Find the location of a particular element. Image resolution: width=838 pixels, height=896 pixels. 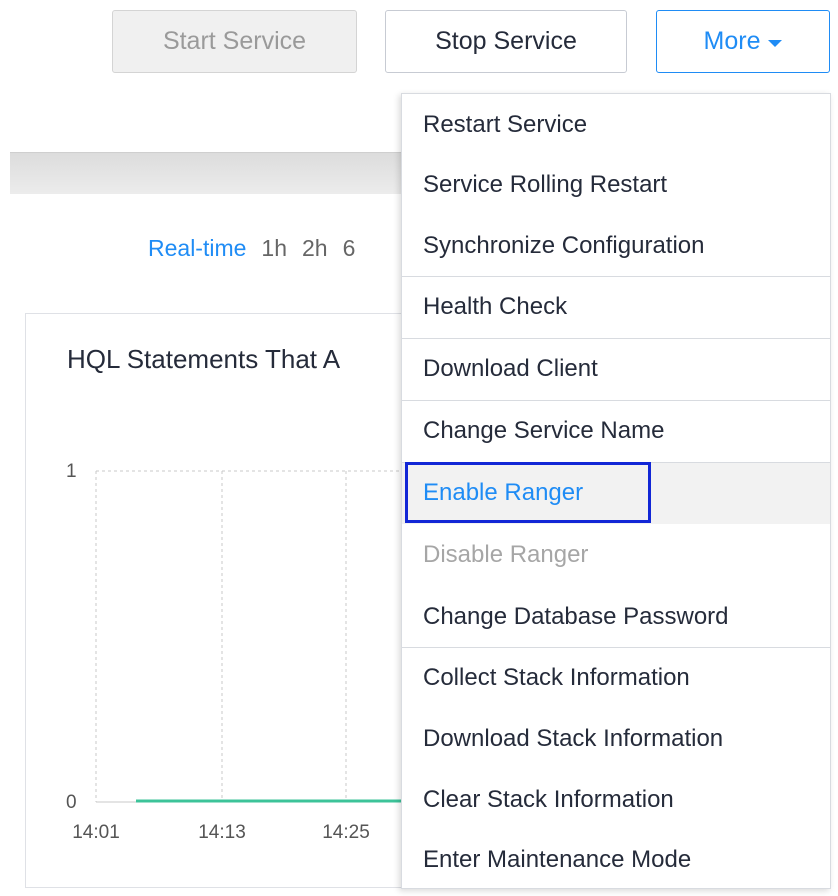

more-label: More is located at coordinates (732, 41).